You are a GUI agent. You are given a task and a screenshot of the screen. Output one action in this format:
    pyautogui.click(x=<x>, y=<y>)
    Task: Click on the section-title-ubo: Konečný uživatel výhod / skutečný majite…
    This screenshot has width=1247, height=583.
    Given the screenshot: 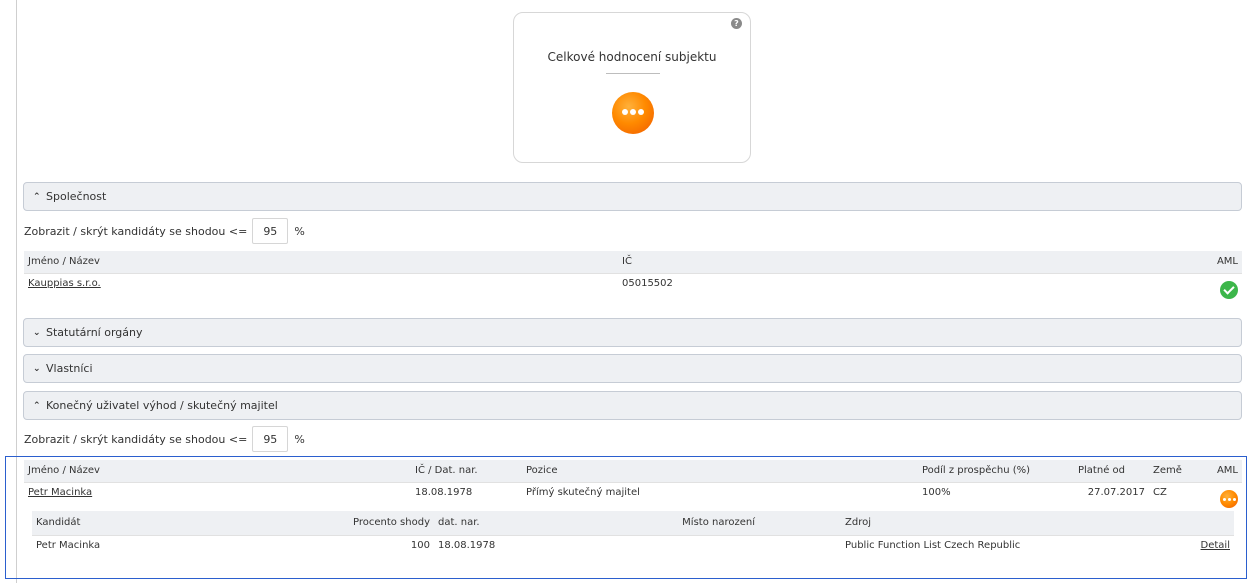 What is the action you would take?
    pyautogui.click(x=162, y=405)
    